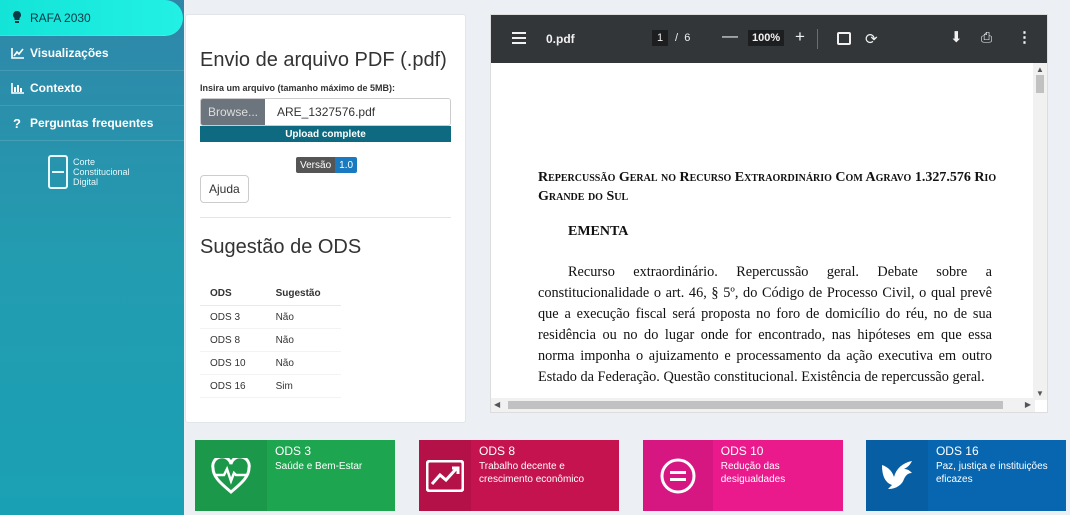 Image resolution: width=1070 pixels, height=515 pixels. Describe the element at coordinates (17, 18) in the screenshot. I see `lightbulb-icon` at that location.